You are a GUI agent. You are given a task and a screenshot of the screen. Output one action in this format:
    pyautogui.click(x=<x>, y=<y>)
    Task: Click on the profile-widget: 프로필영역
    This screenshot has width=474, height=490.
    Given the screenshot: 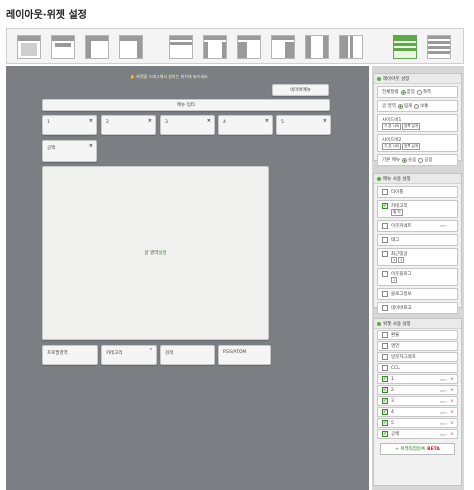 What is the action you would take?
    pyautogui.click(x=70, y=355)
    